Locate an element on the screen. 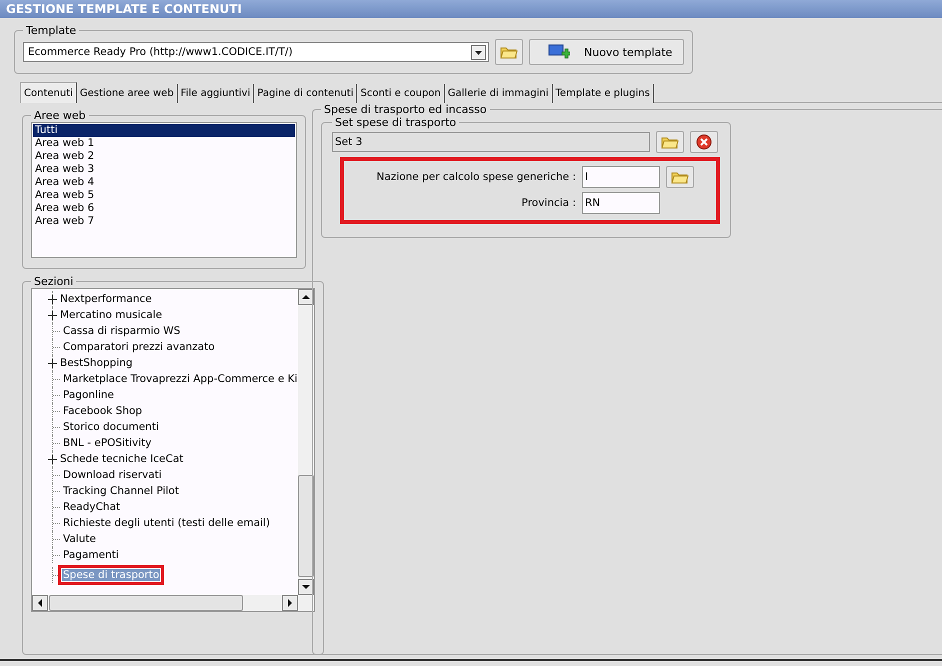  close-icon is located at coordinates (704, 142).